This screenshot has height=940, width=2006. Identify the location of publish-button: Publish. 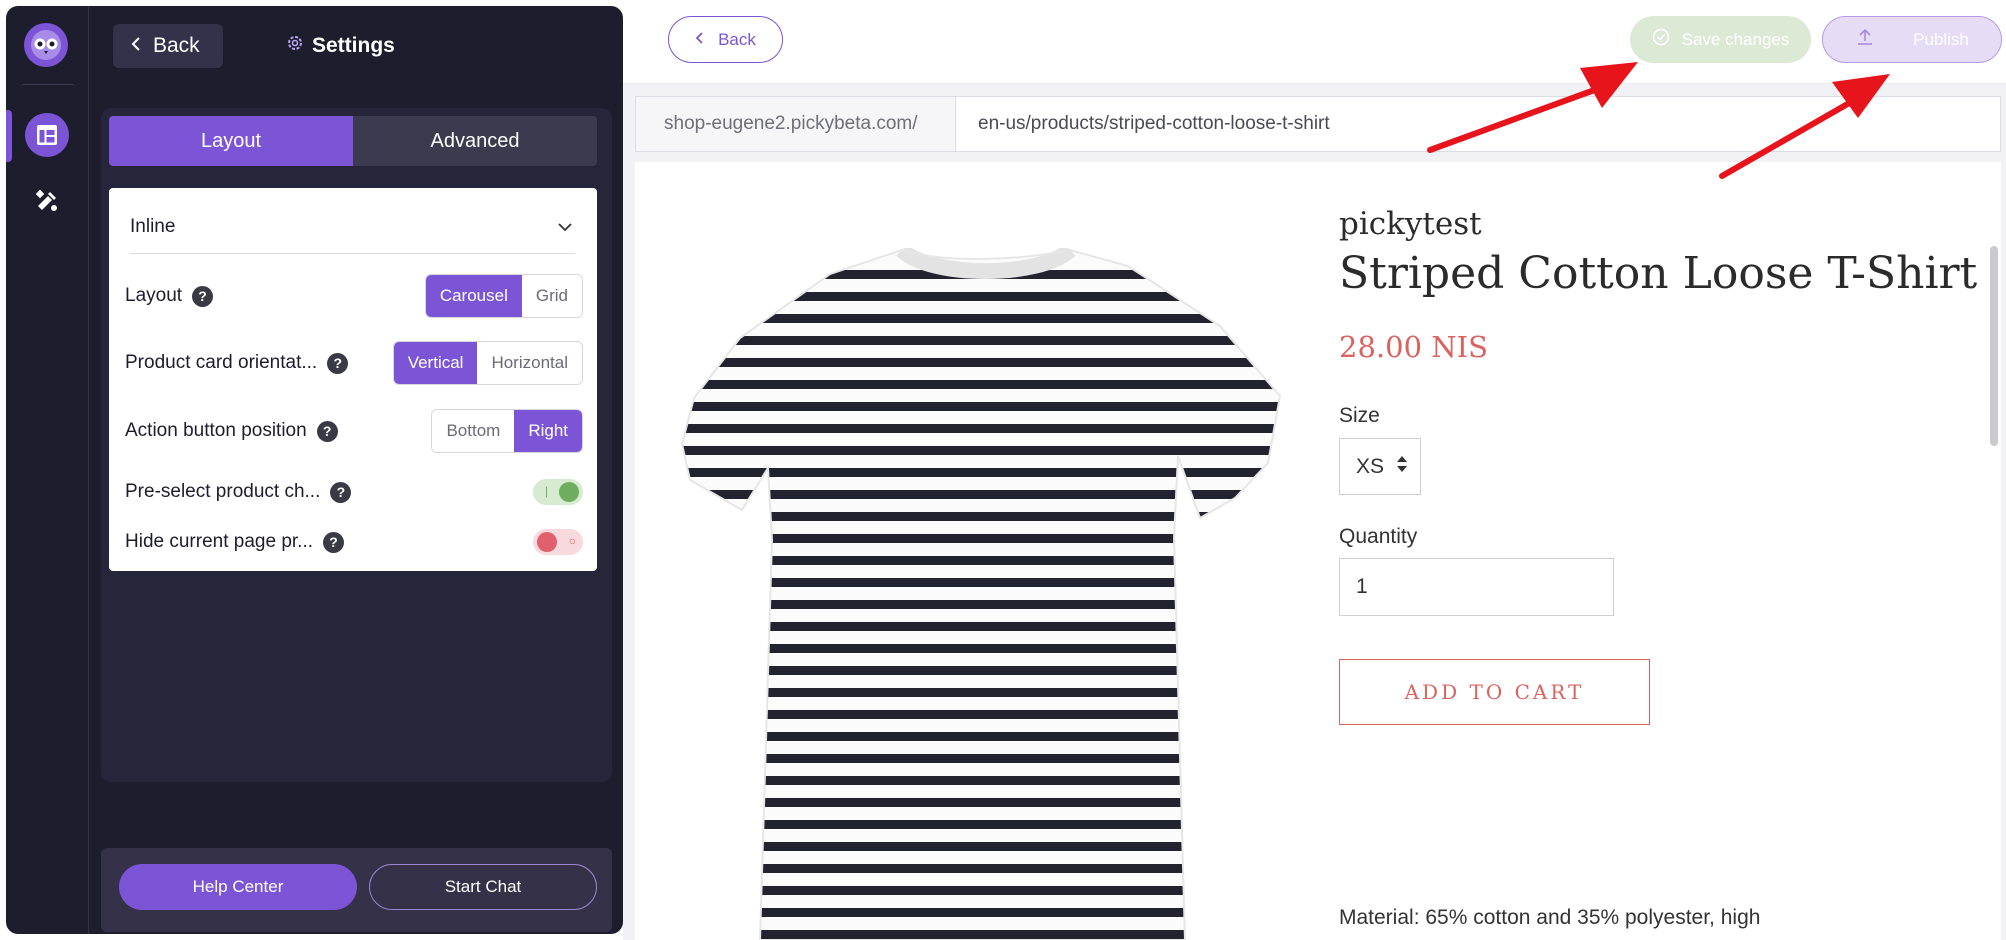
(1912, 39).